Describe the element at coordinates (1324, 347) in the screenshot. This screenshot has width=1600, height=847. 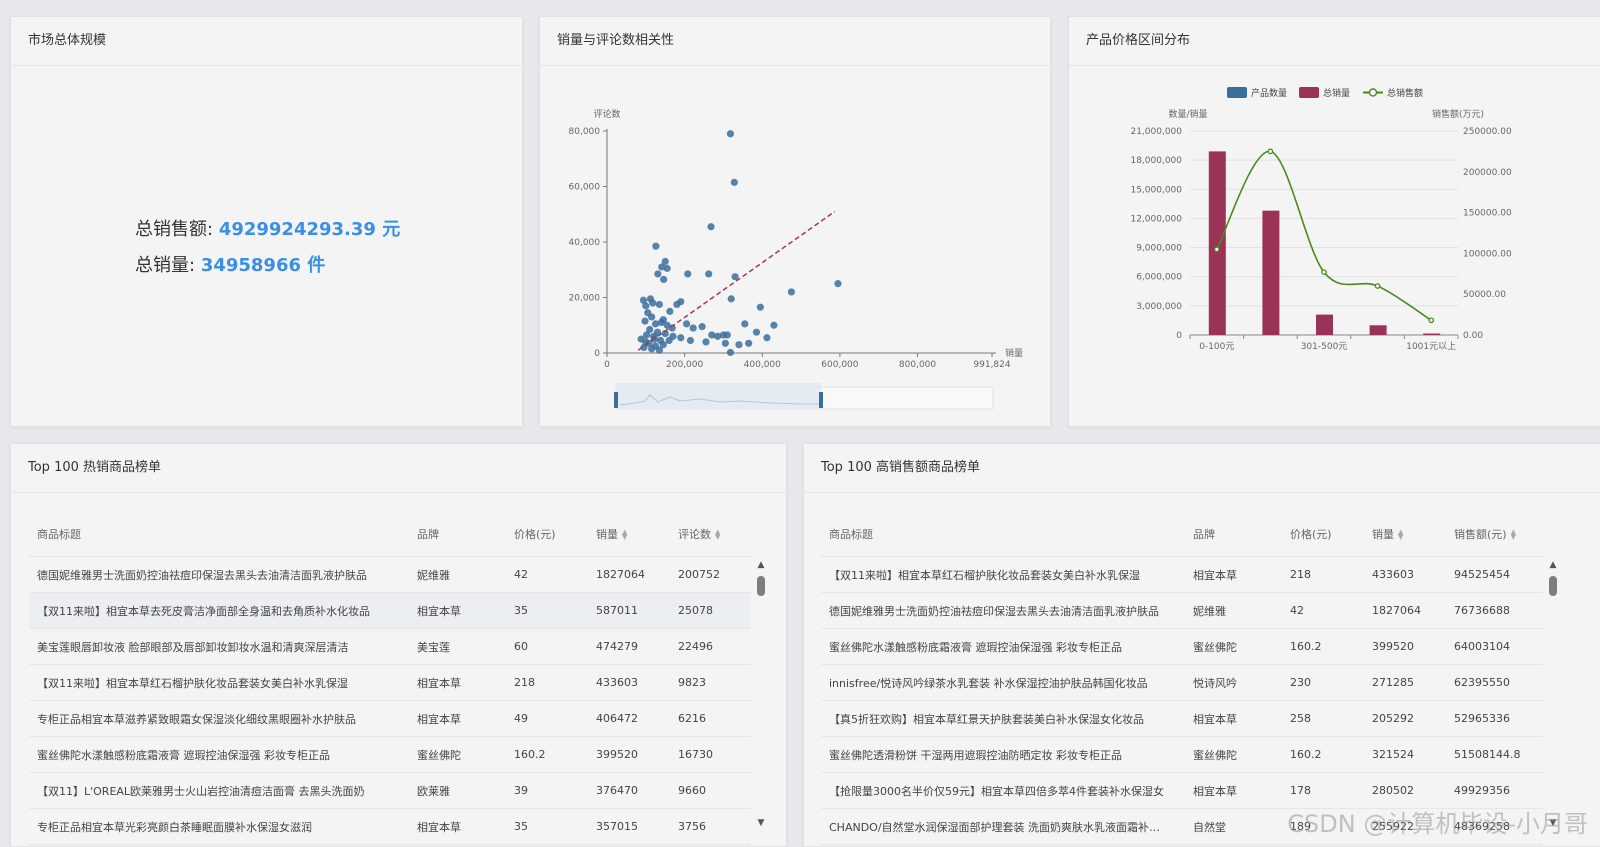
I see `x-tick-label: 301-500元` at that location.